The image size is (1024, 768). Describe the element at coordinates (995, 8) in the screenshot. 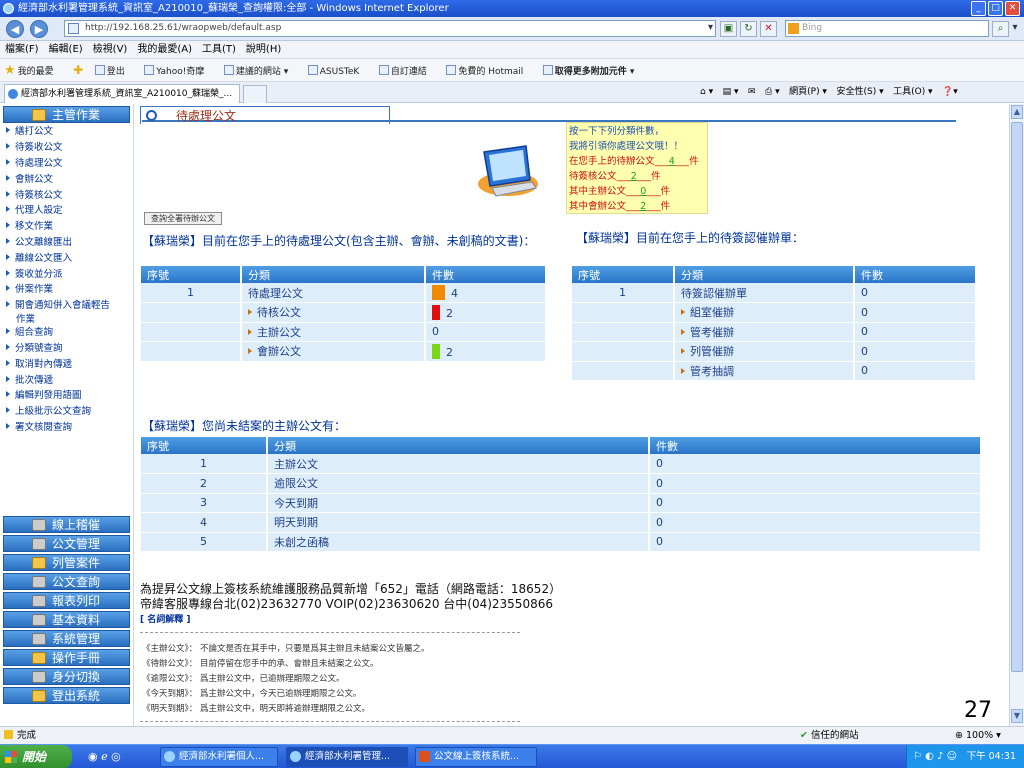

I see `maximize-button: □` at that location.